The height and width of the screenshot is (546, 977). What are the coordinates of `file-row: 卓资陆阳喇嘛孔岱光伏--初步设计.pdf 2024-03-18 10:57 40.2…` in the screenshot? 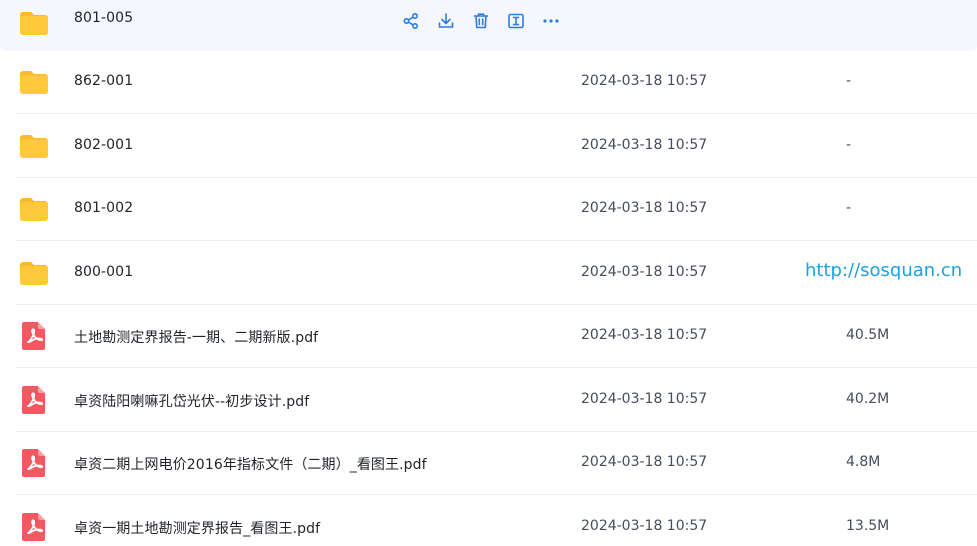 It's located at (488, 400).